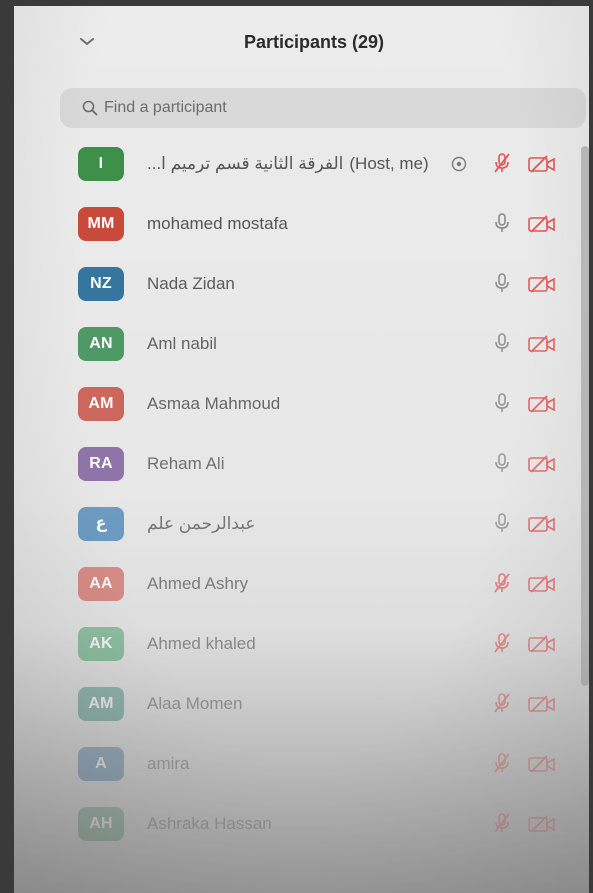  I want to click on page-title: Participants (29), so click(314, 42).